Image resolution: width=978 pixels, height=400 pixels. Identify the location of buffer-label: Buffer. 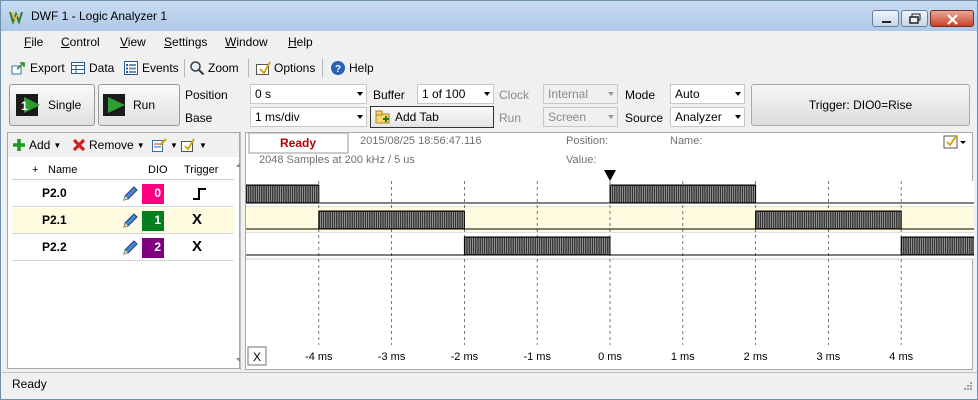
(389, 95).